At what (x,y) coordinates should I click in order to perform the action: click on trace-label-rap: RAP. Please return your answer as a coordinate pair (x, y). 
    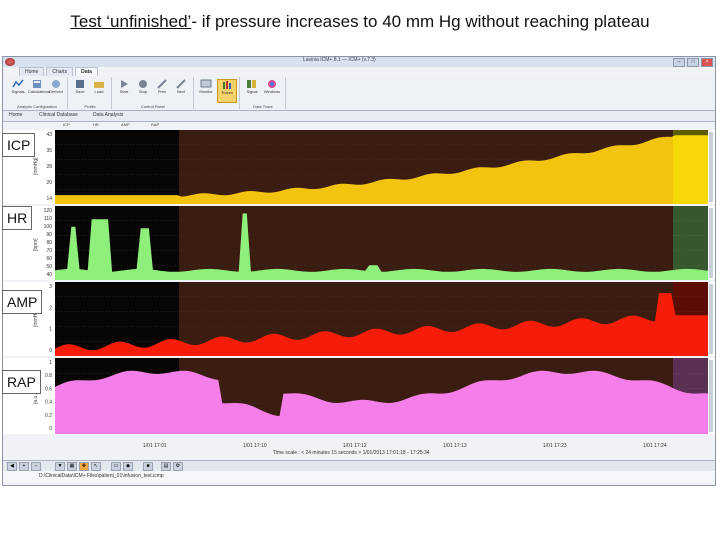
    Looking at the image, I should click on (21, 382).